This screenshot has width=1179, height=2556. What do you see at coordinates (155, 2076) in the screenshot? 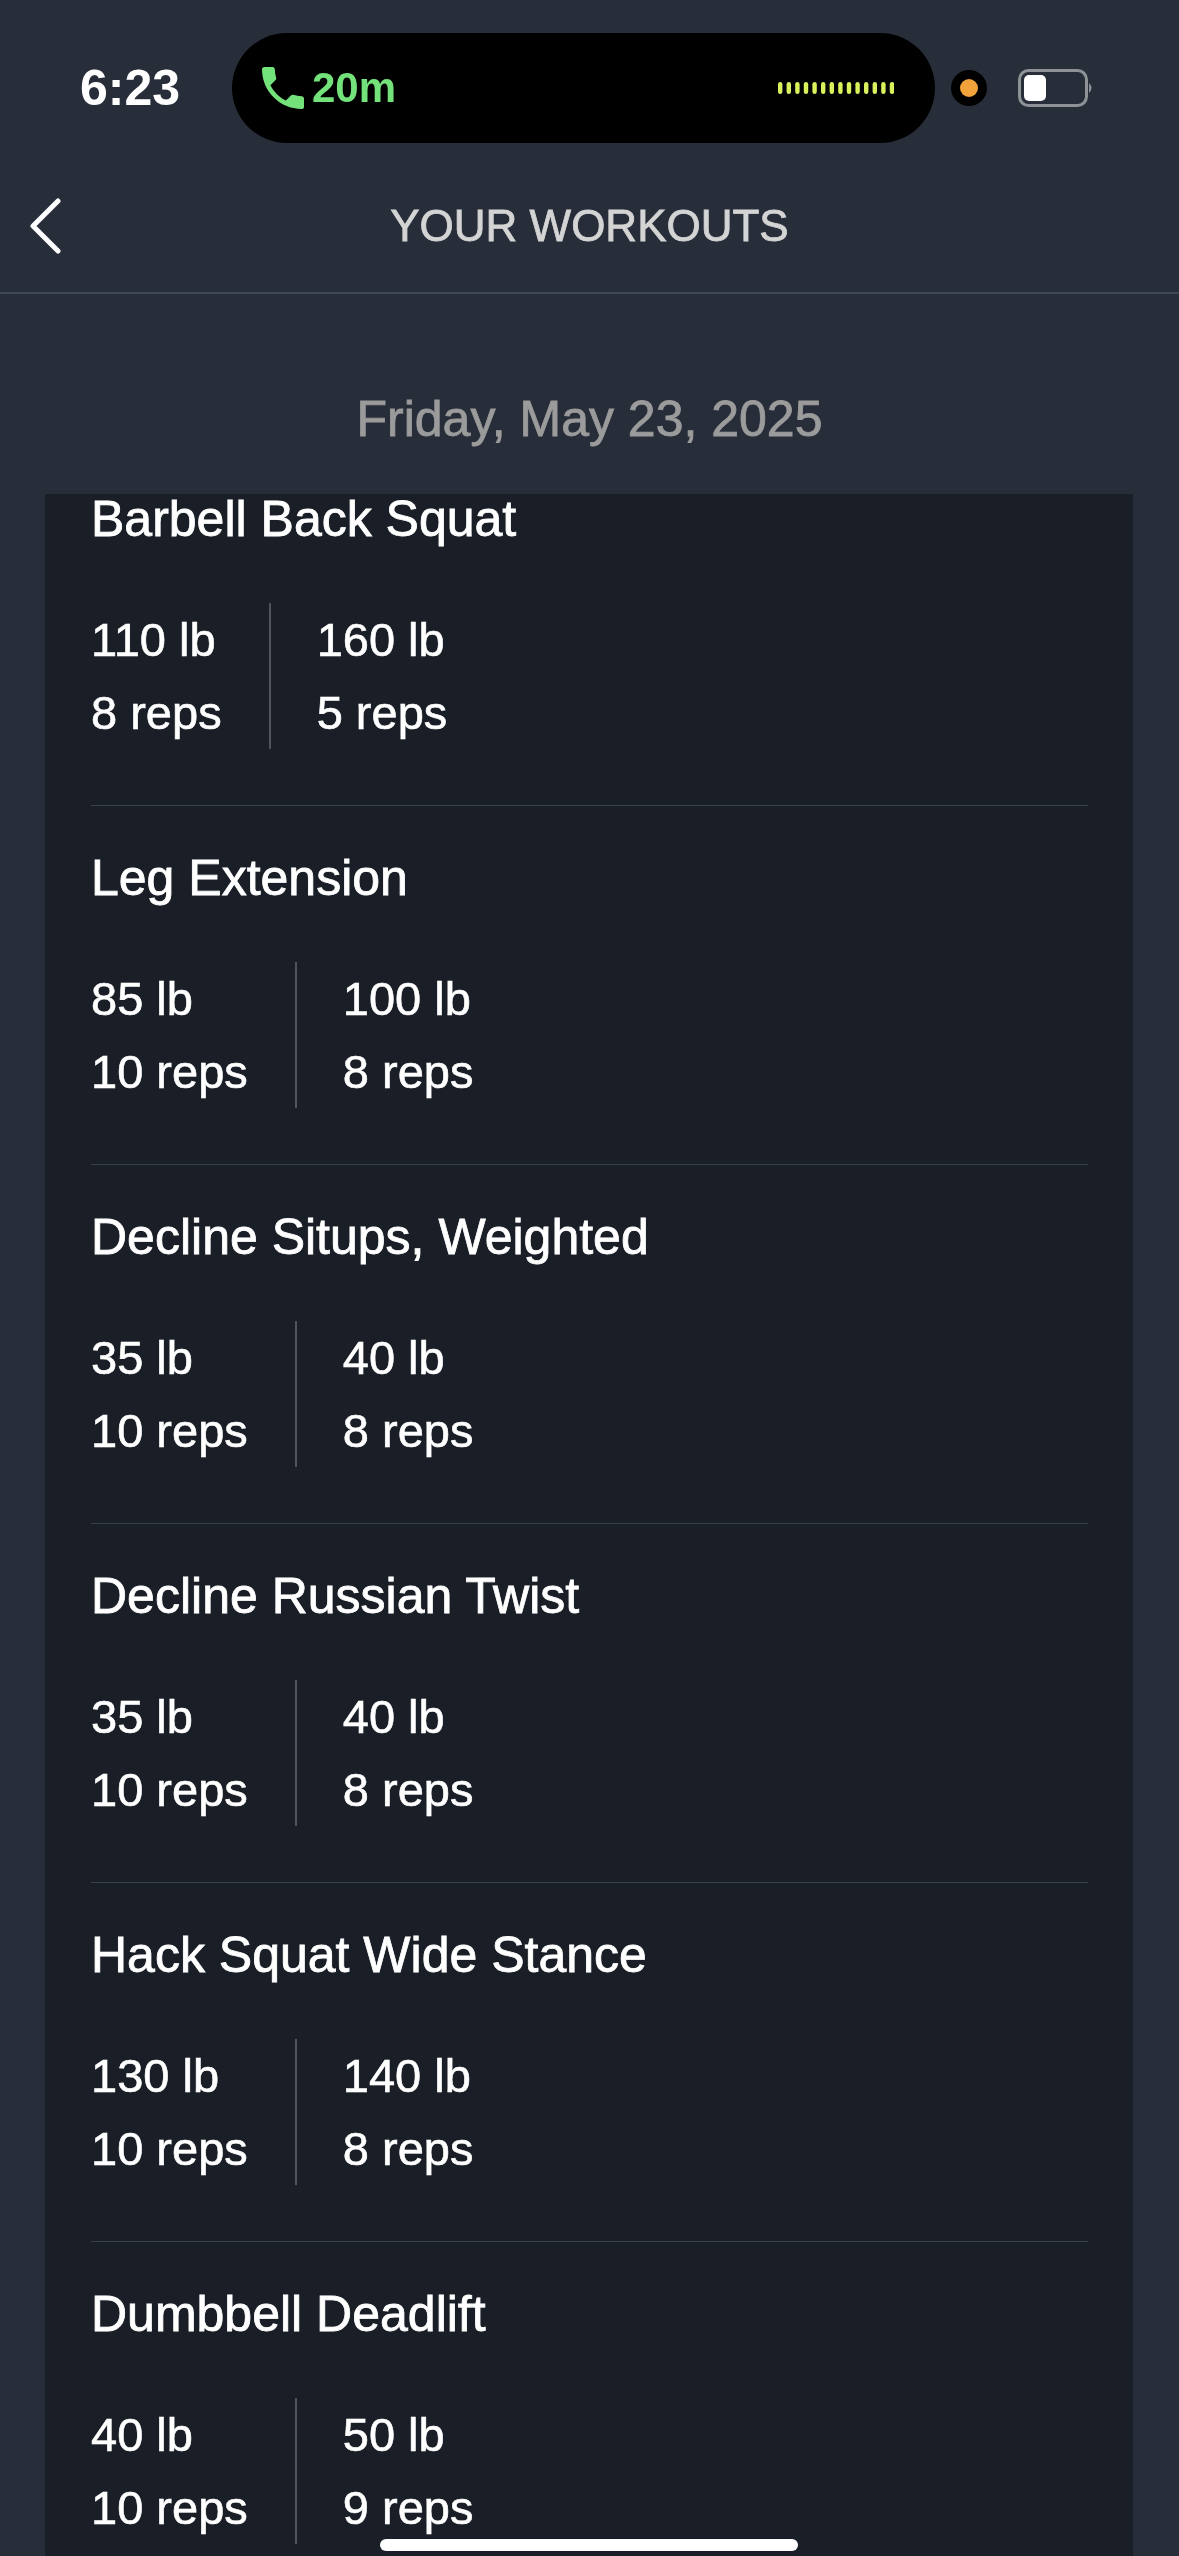
I see `set-weight: 130 lb` at bounding box center [155, 2076].